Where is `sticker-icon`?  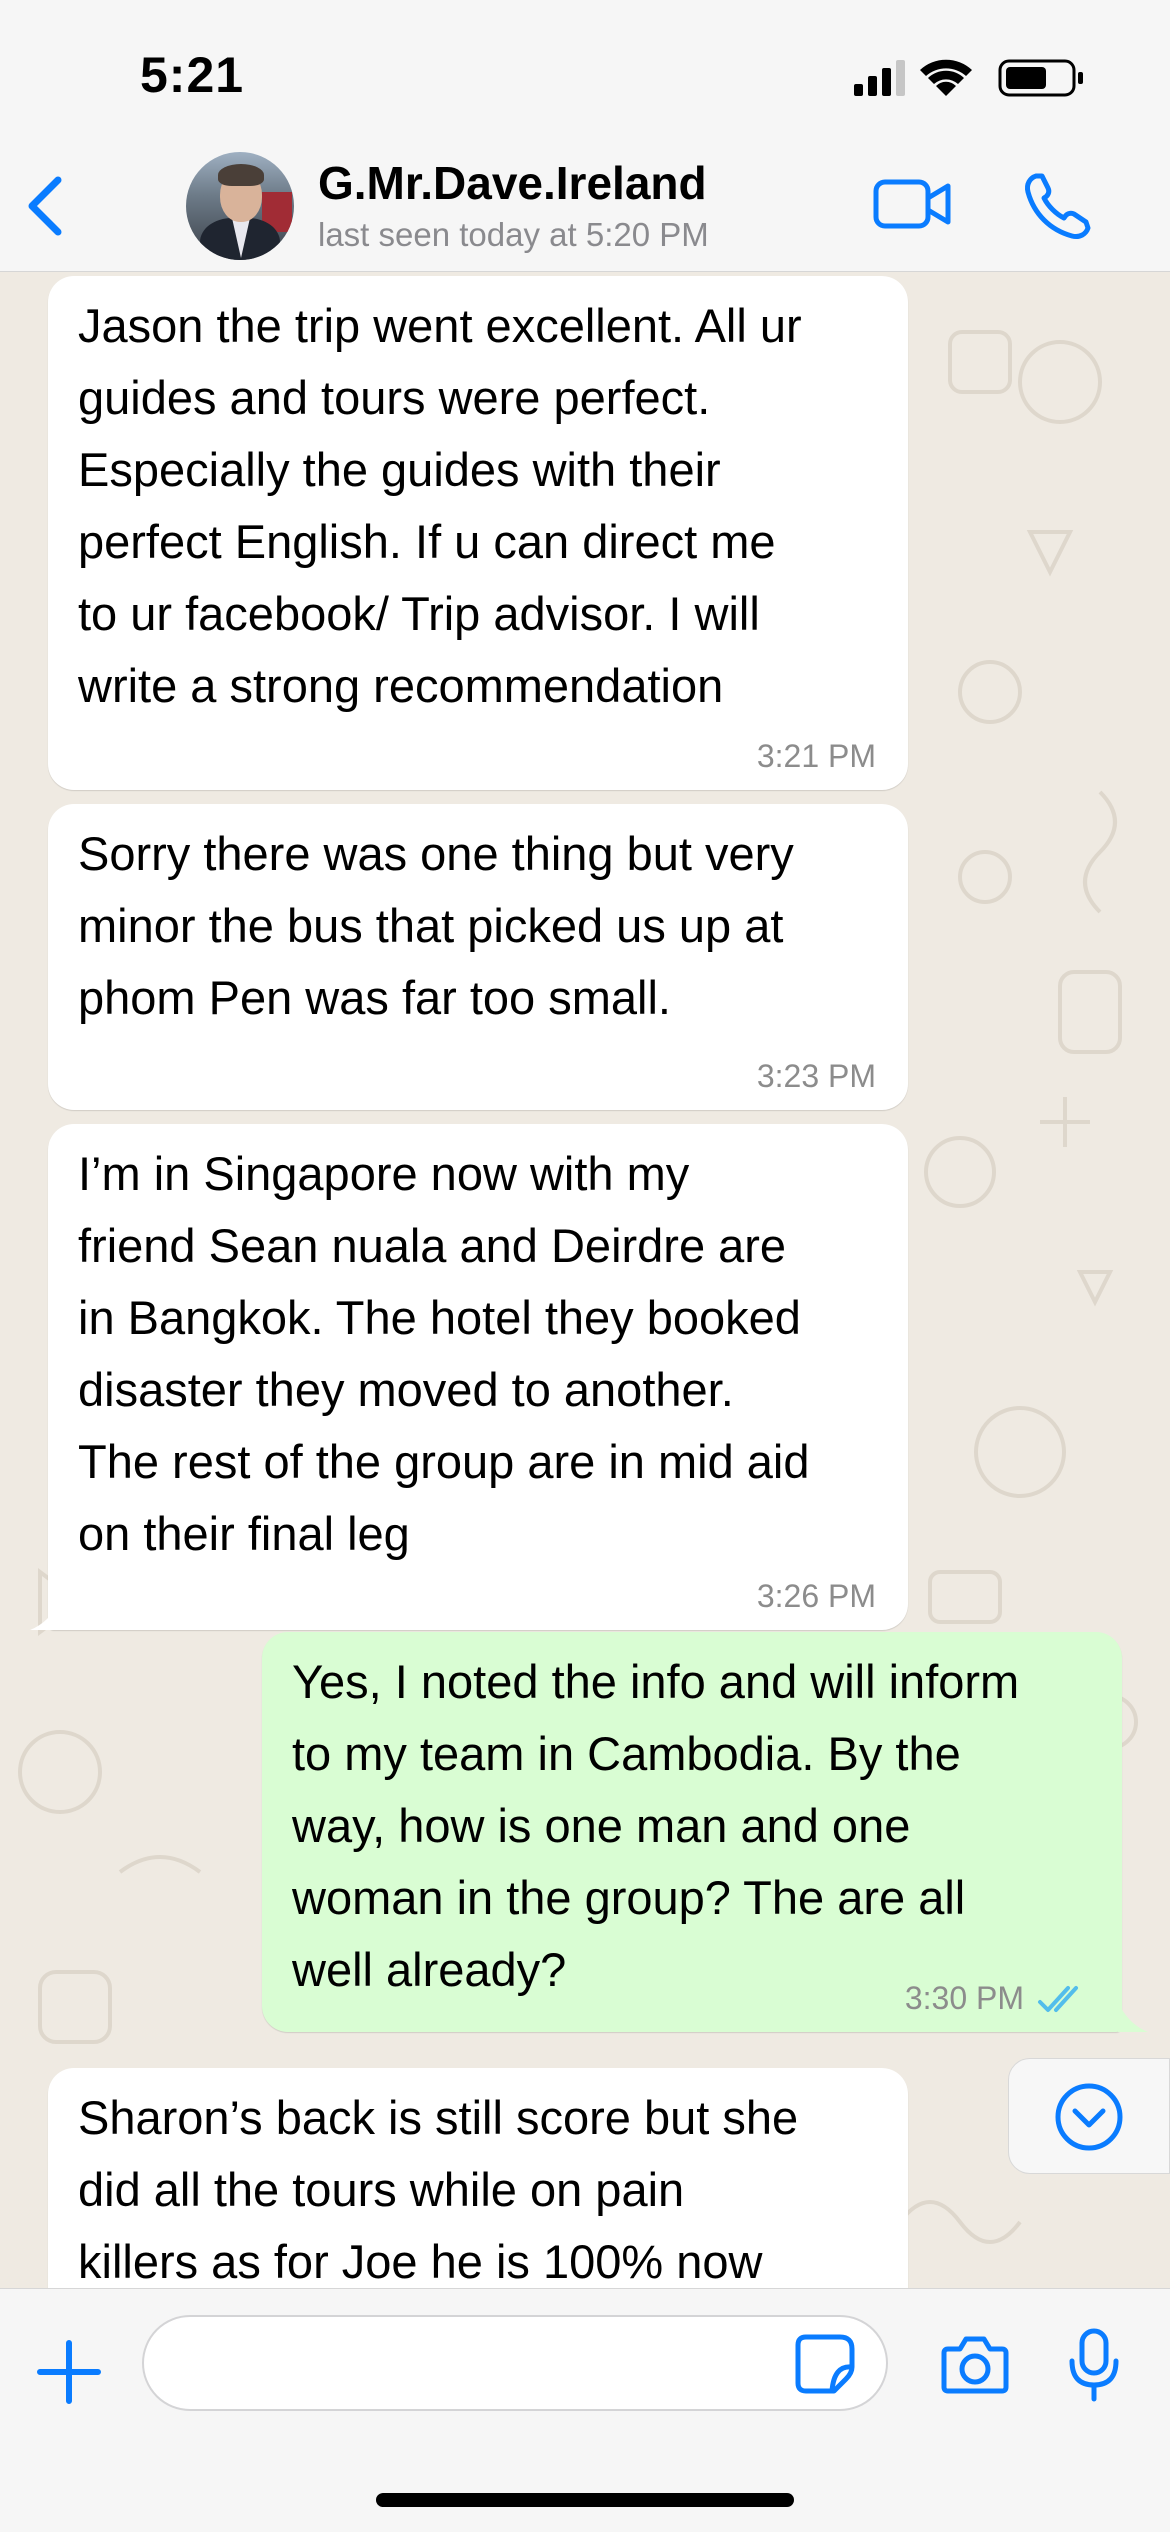 sticker-icon is located at coordinates (825, 2364).